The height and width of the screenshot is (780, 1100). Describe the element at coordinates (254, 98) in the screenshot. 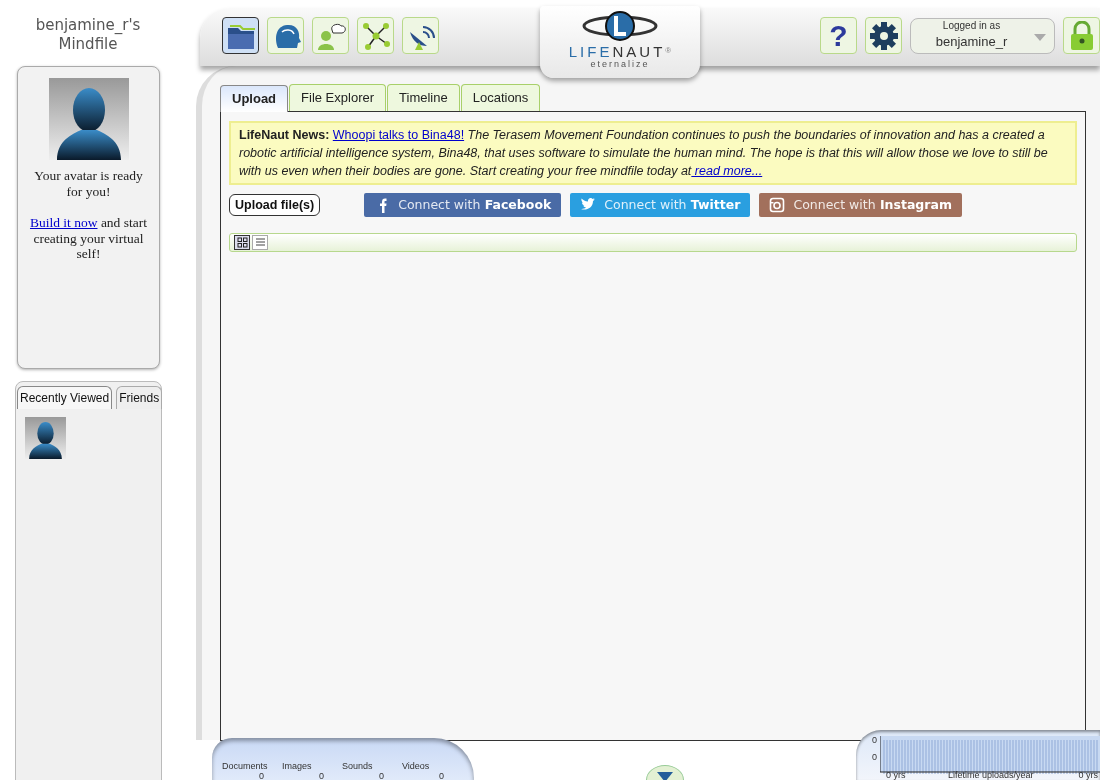

I see `tab: Upload` at that location.